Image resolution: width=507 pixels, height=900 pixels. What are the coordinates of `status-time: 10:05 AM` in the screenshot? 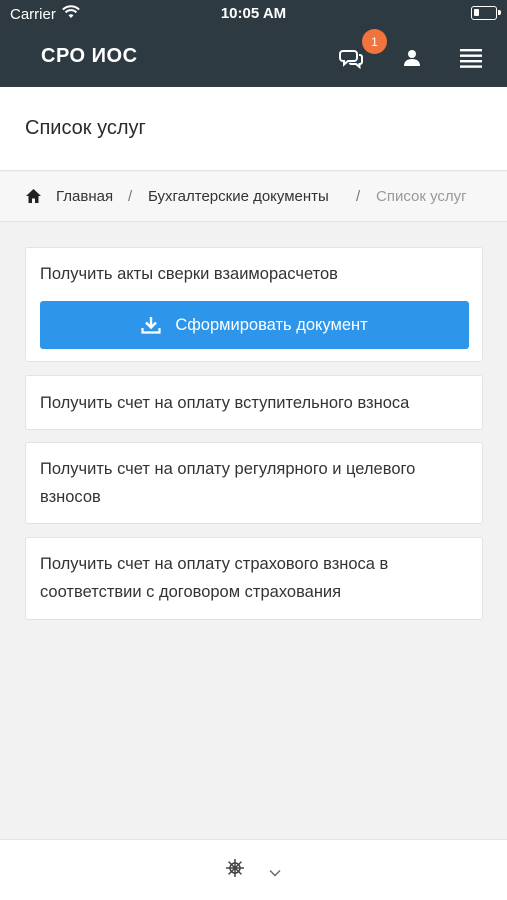 It's located at (253, 13).